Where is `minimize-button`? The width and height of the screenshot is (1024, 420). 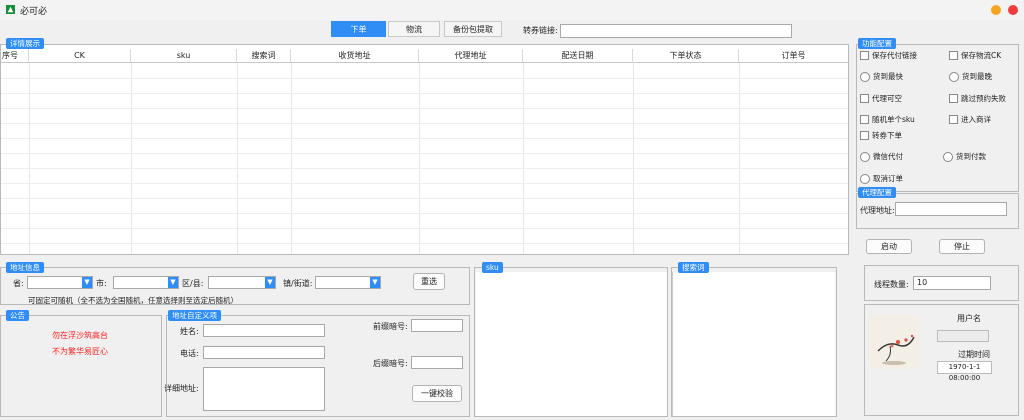 minimize-button is located at coordinates (996, 10).